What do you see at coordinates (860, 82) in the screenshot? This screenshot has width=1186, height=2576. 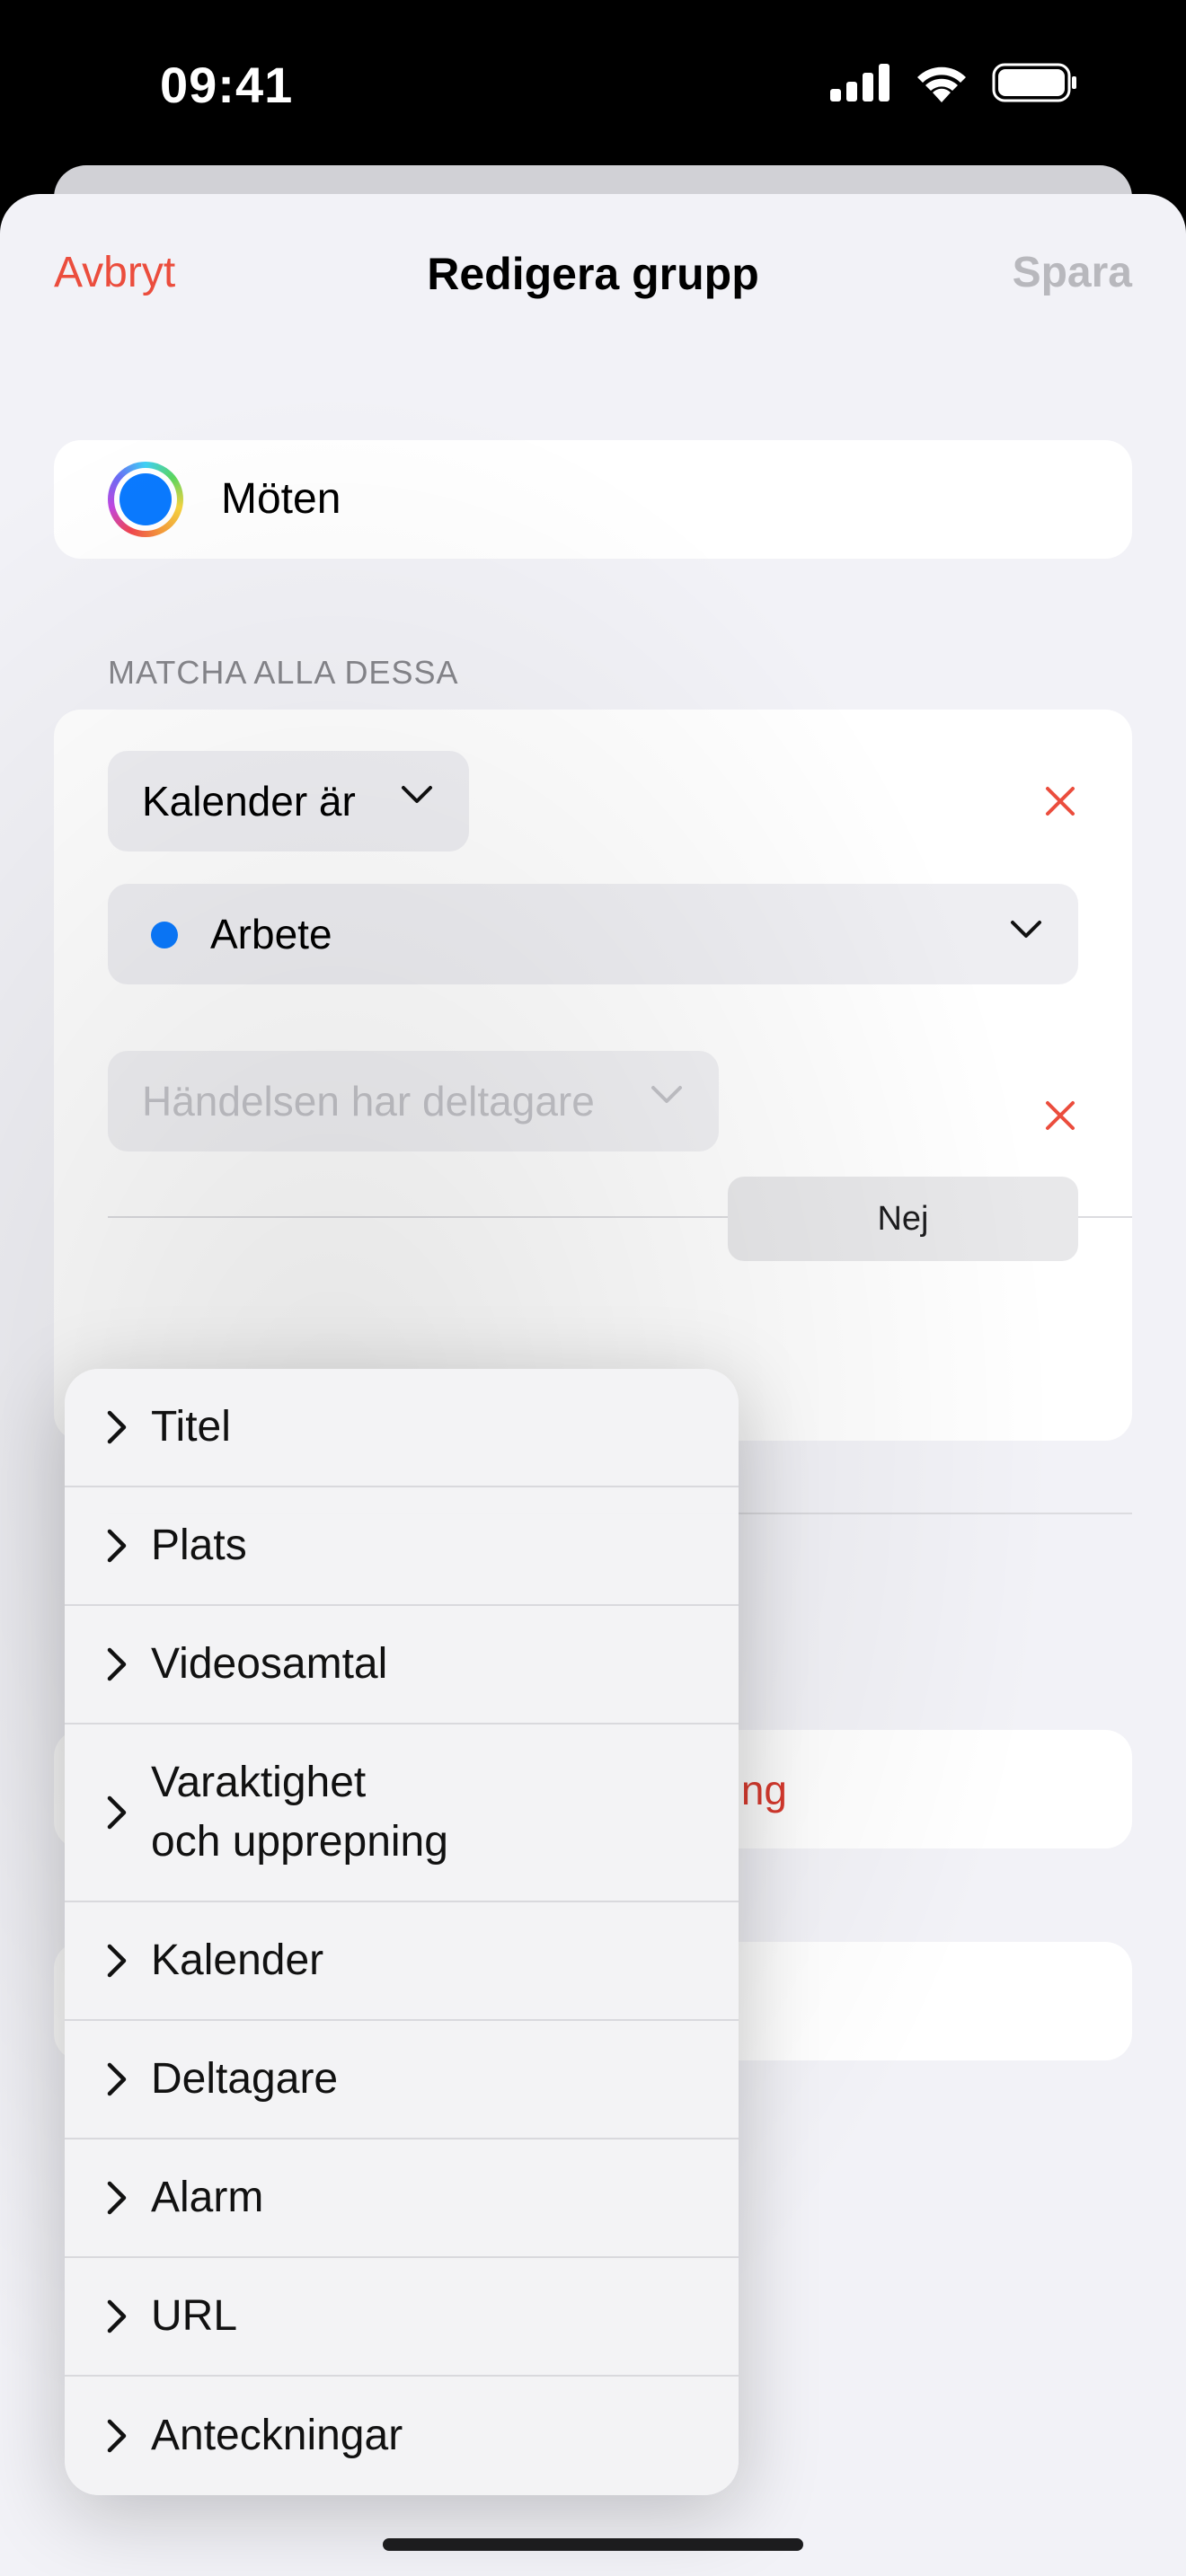 I see `cellular-signal-icon` at bounding box center [860, 82].